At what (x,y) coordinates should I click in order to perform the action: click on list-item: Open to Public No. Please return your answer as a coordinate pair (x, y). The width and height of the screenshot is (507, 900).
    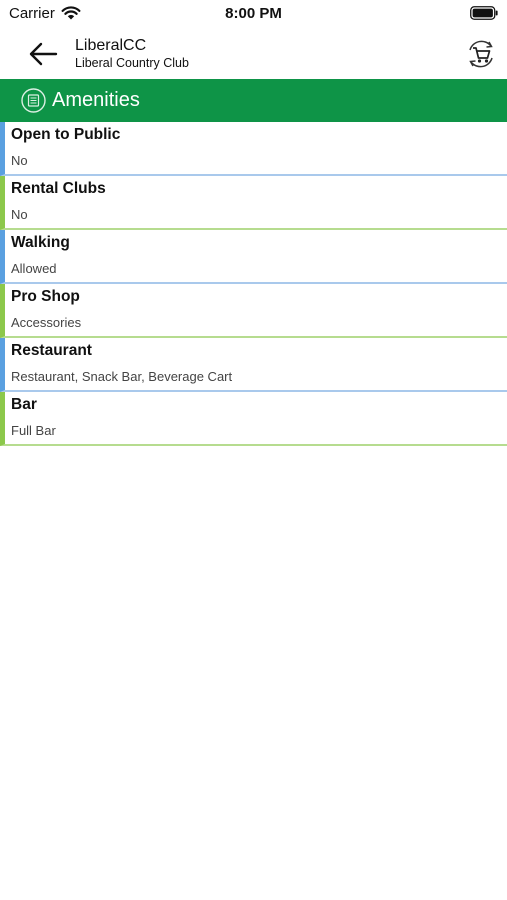
    Looking at the image, I should click on (253, 149).